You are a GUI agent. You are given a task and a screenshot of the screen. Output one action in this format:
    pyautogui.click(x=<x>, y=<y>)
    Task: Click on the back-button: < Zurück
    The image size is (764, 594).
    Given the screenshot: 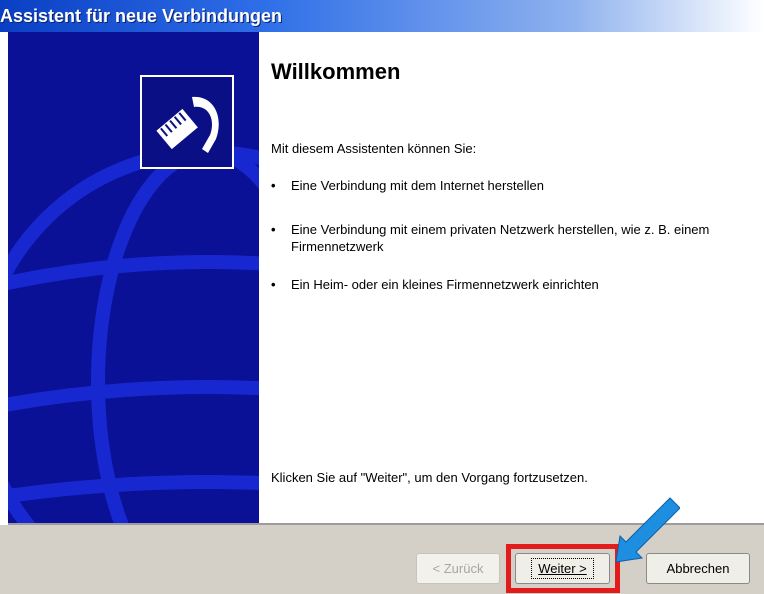 What is the action you would take?
    pyautogui.click(x=458, y=568)
    